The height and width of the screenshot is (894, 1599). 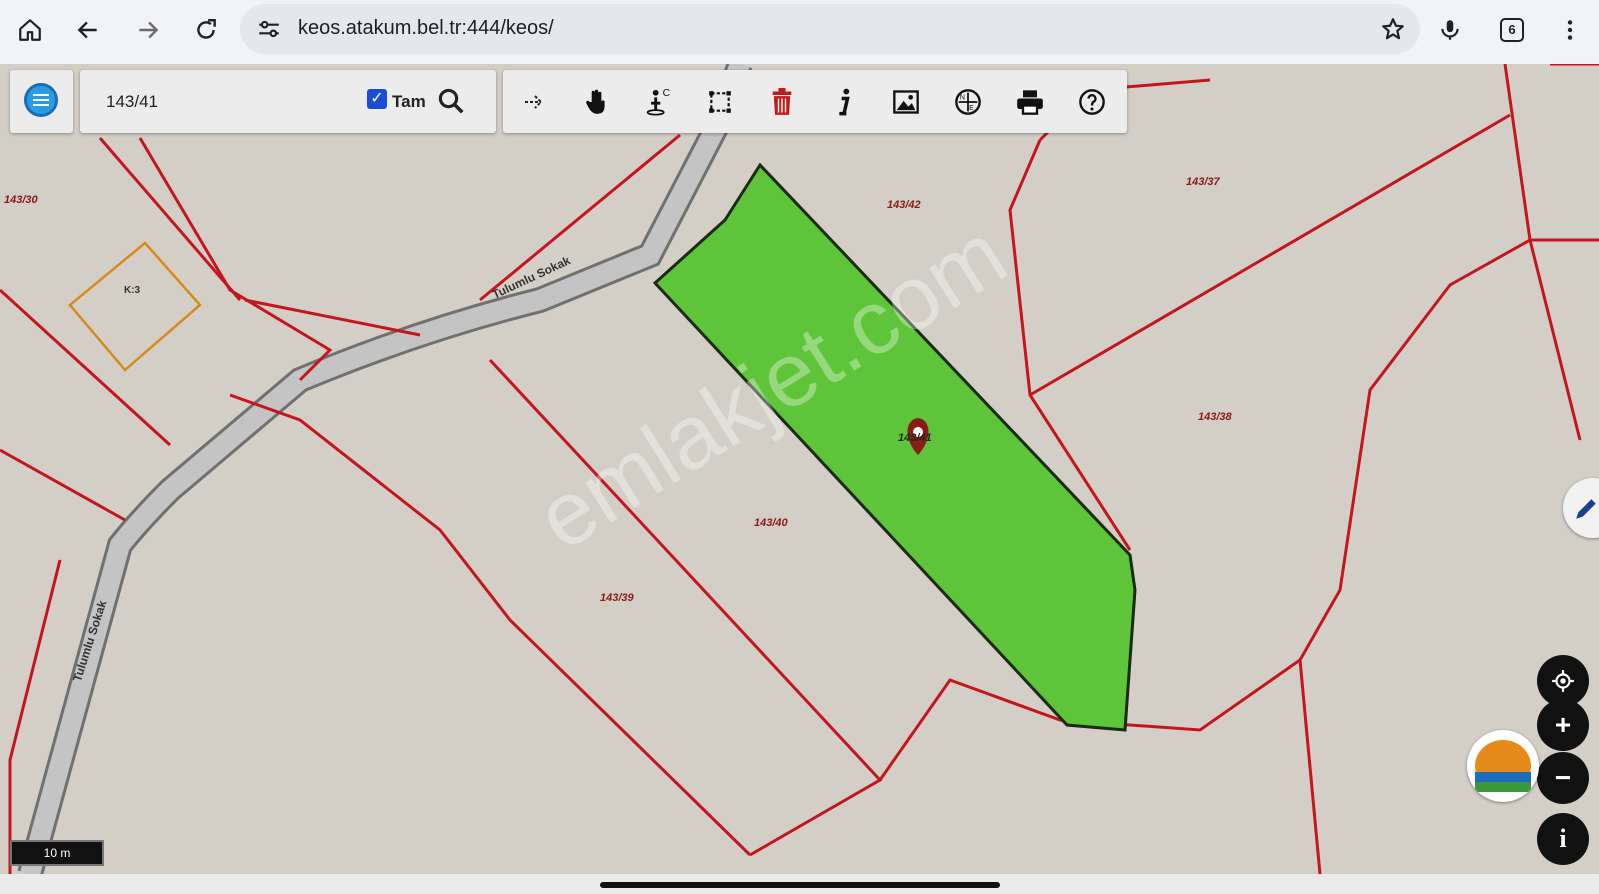 What do you see at coordinates (904, 205) in the screenshot?
I see `parcel-label: 143/42` at bounding box center [904, 205].